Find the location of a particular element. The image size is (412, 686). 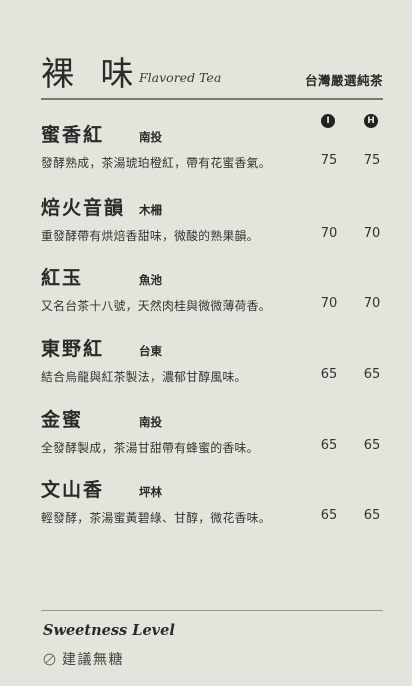

item-name: 蜜香紅 is located at coordinates (73, 135).